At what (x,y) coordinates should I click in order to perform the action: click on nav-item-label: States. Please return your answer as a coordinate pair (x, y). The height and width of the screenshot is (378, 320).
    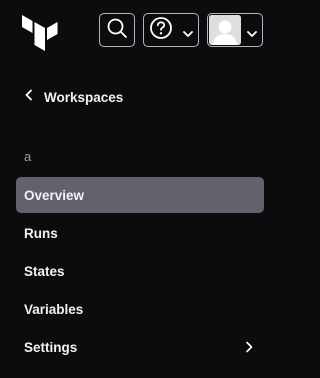
    Looking at the image, I should click on (44, 271).